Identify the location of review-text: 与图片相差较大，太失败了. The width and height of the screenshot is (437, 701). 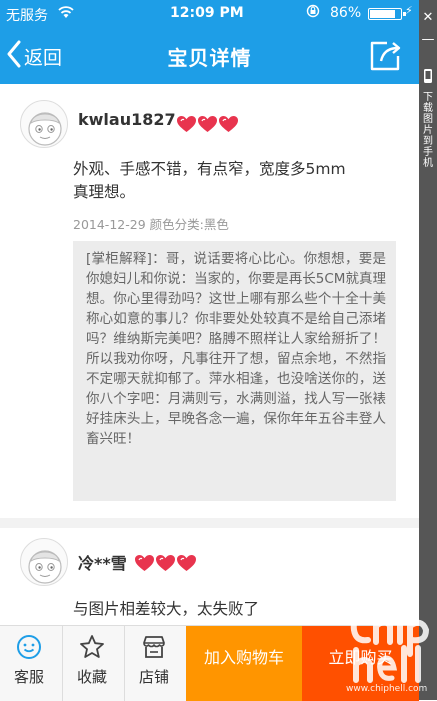
(166, 609).